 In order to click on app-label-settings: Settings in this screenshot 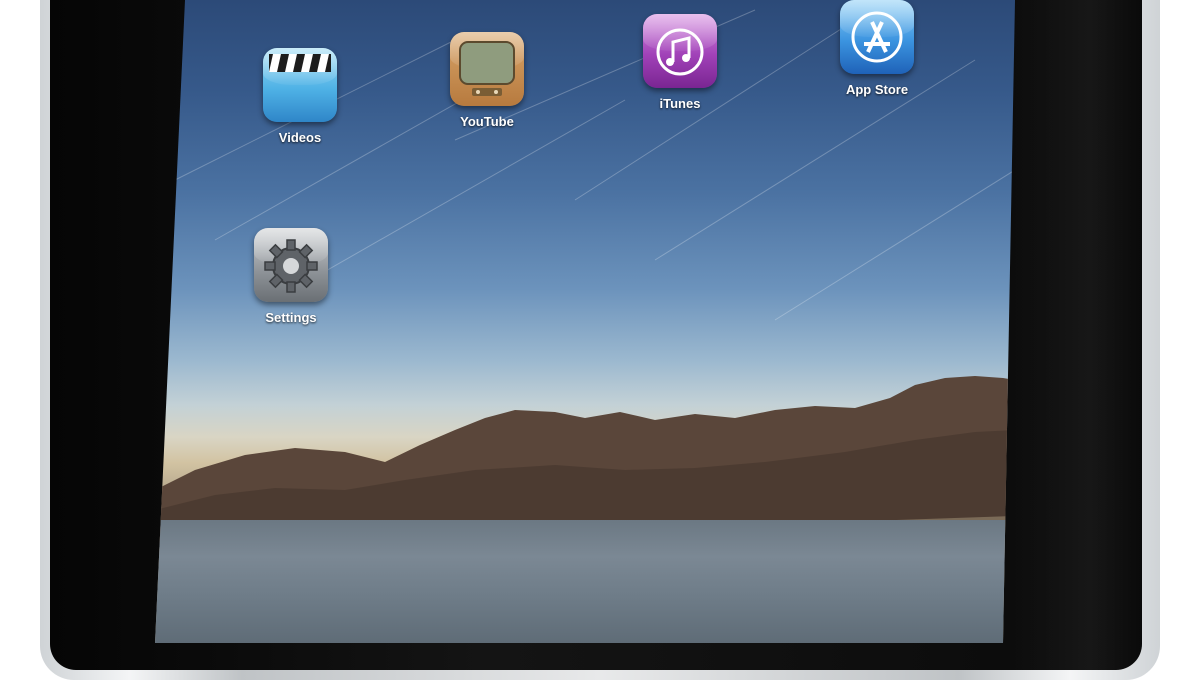, I will do `click(291, 317)`.